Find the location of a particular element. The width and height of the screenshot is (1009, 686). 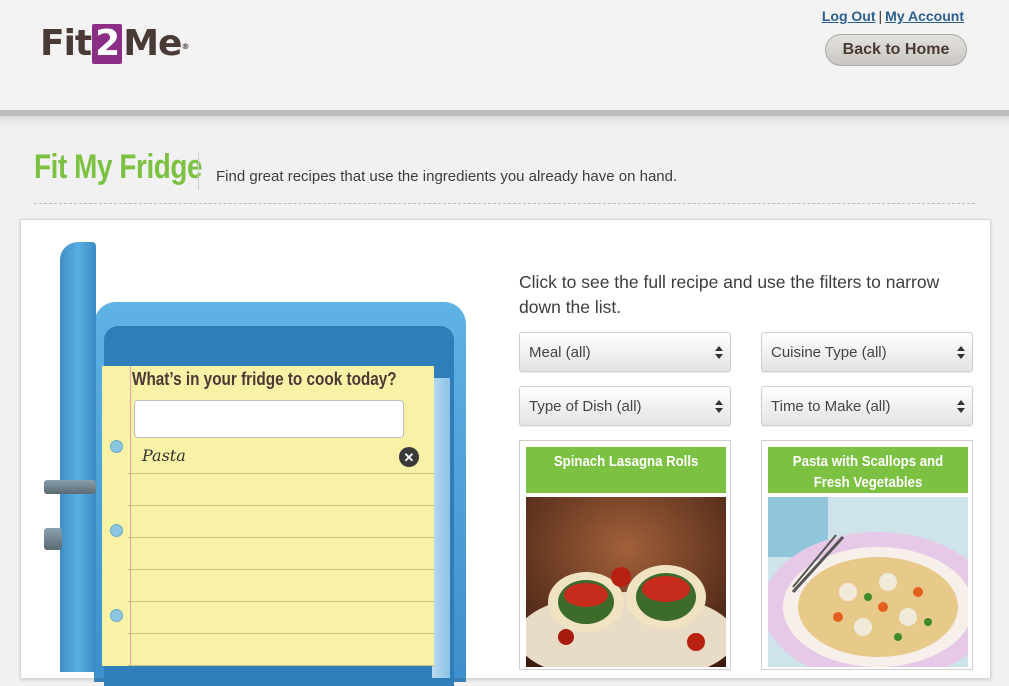

time-filter-select: Time to Make (all) is located at coordinates (867, 406).